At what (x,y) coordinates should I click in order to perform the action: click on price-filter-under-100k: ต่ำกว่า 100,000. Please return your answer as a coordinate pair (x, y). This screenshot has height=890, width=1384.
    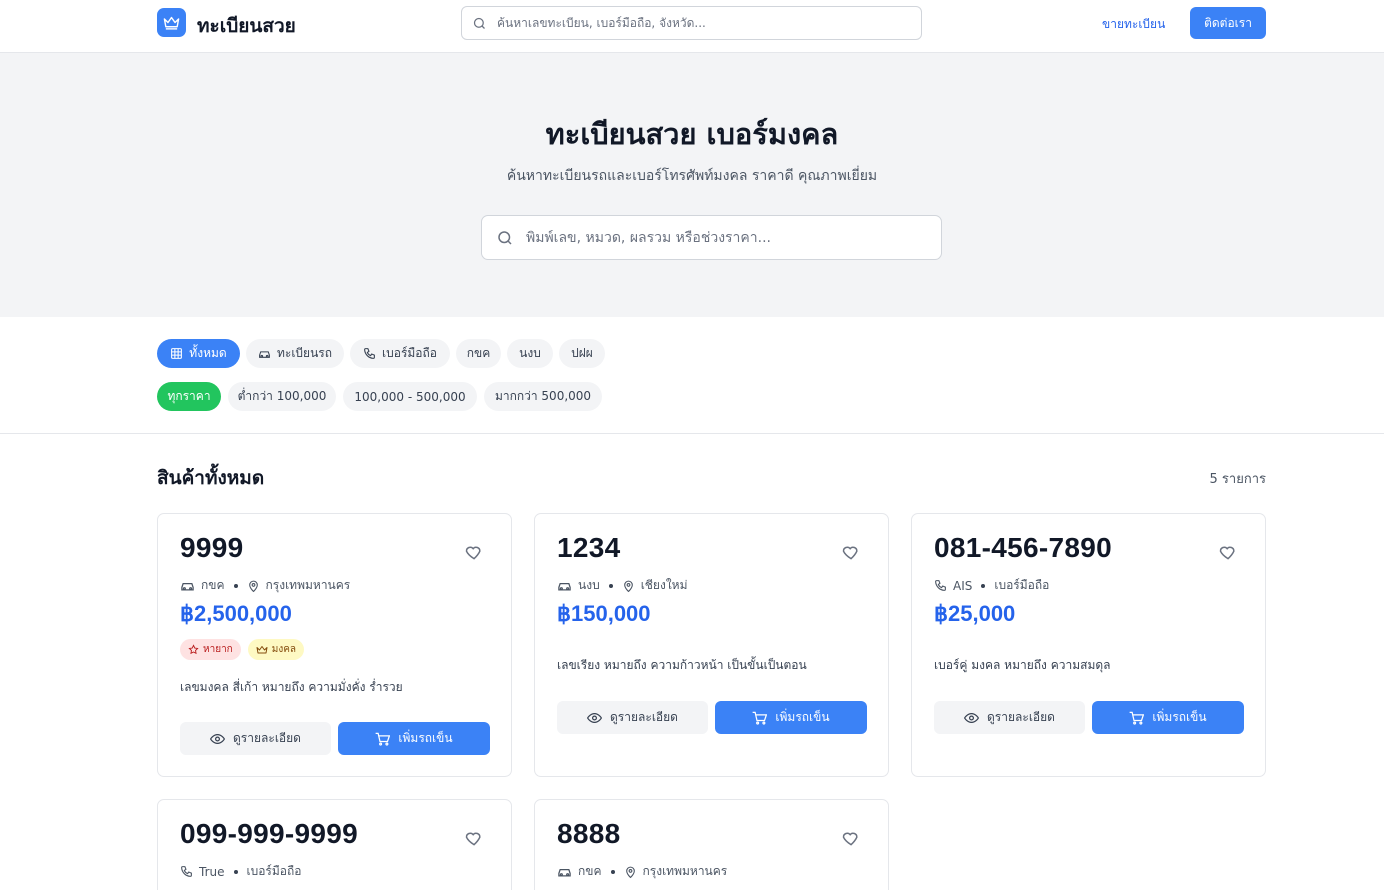
    Looking at the image, I should click on (282, 396).